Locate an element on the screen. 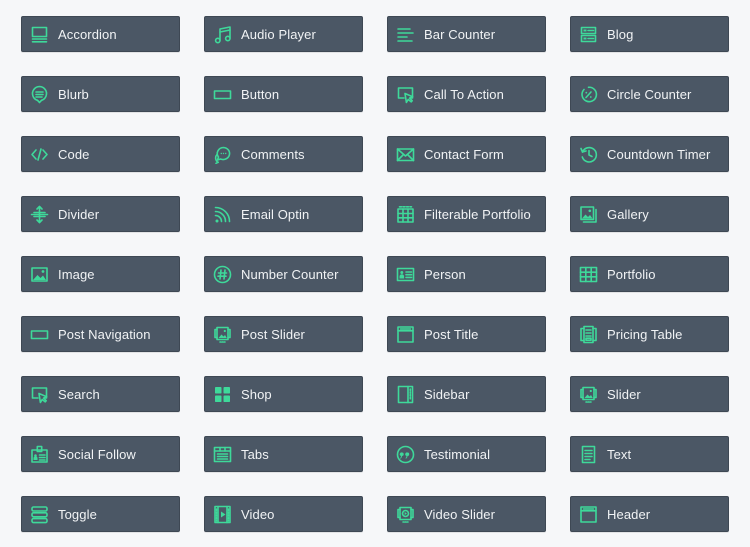 The image size is (750, 547). module-label: Search is located at coordinates (79, 394).